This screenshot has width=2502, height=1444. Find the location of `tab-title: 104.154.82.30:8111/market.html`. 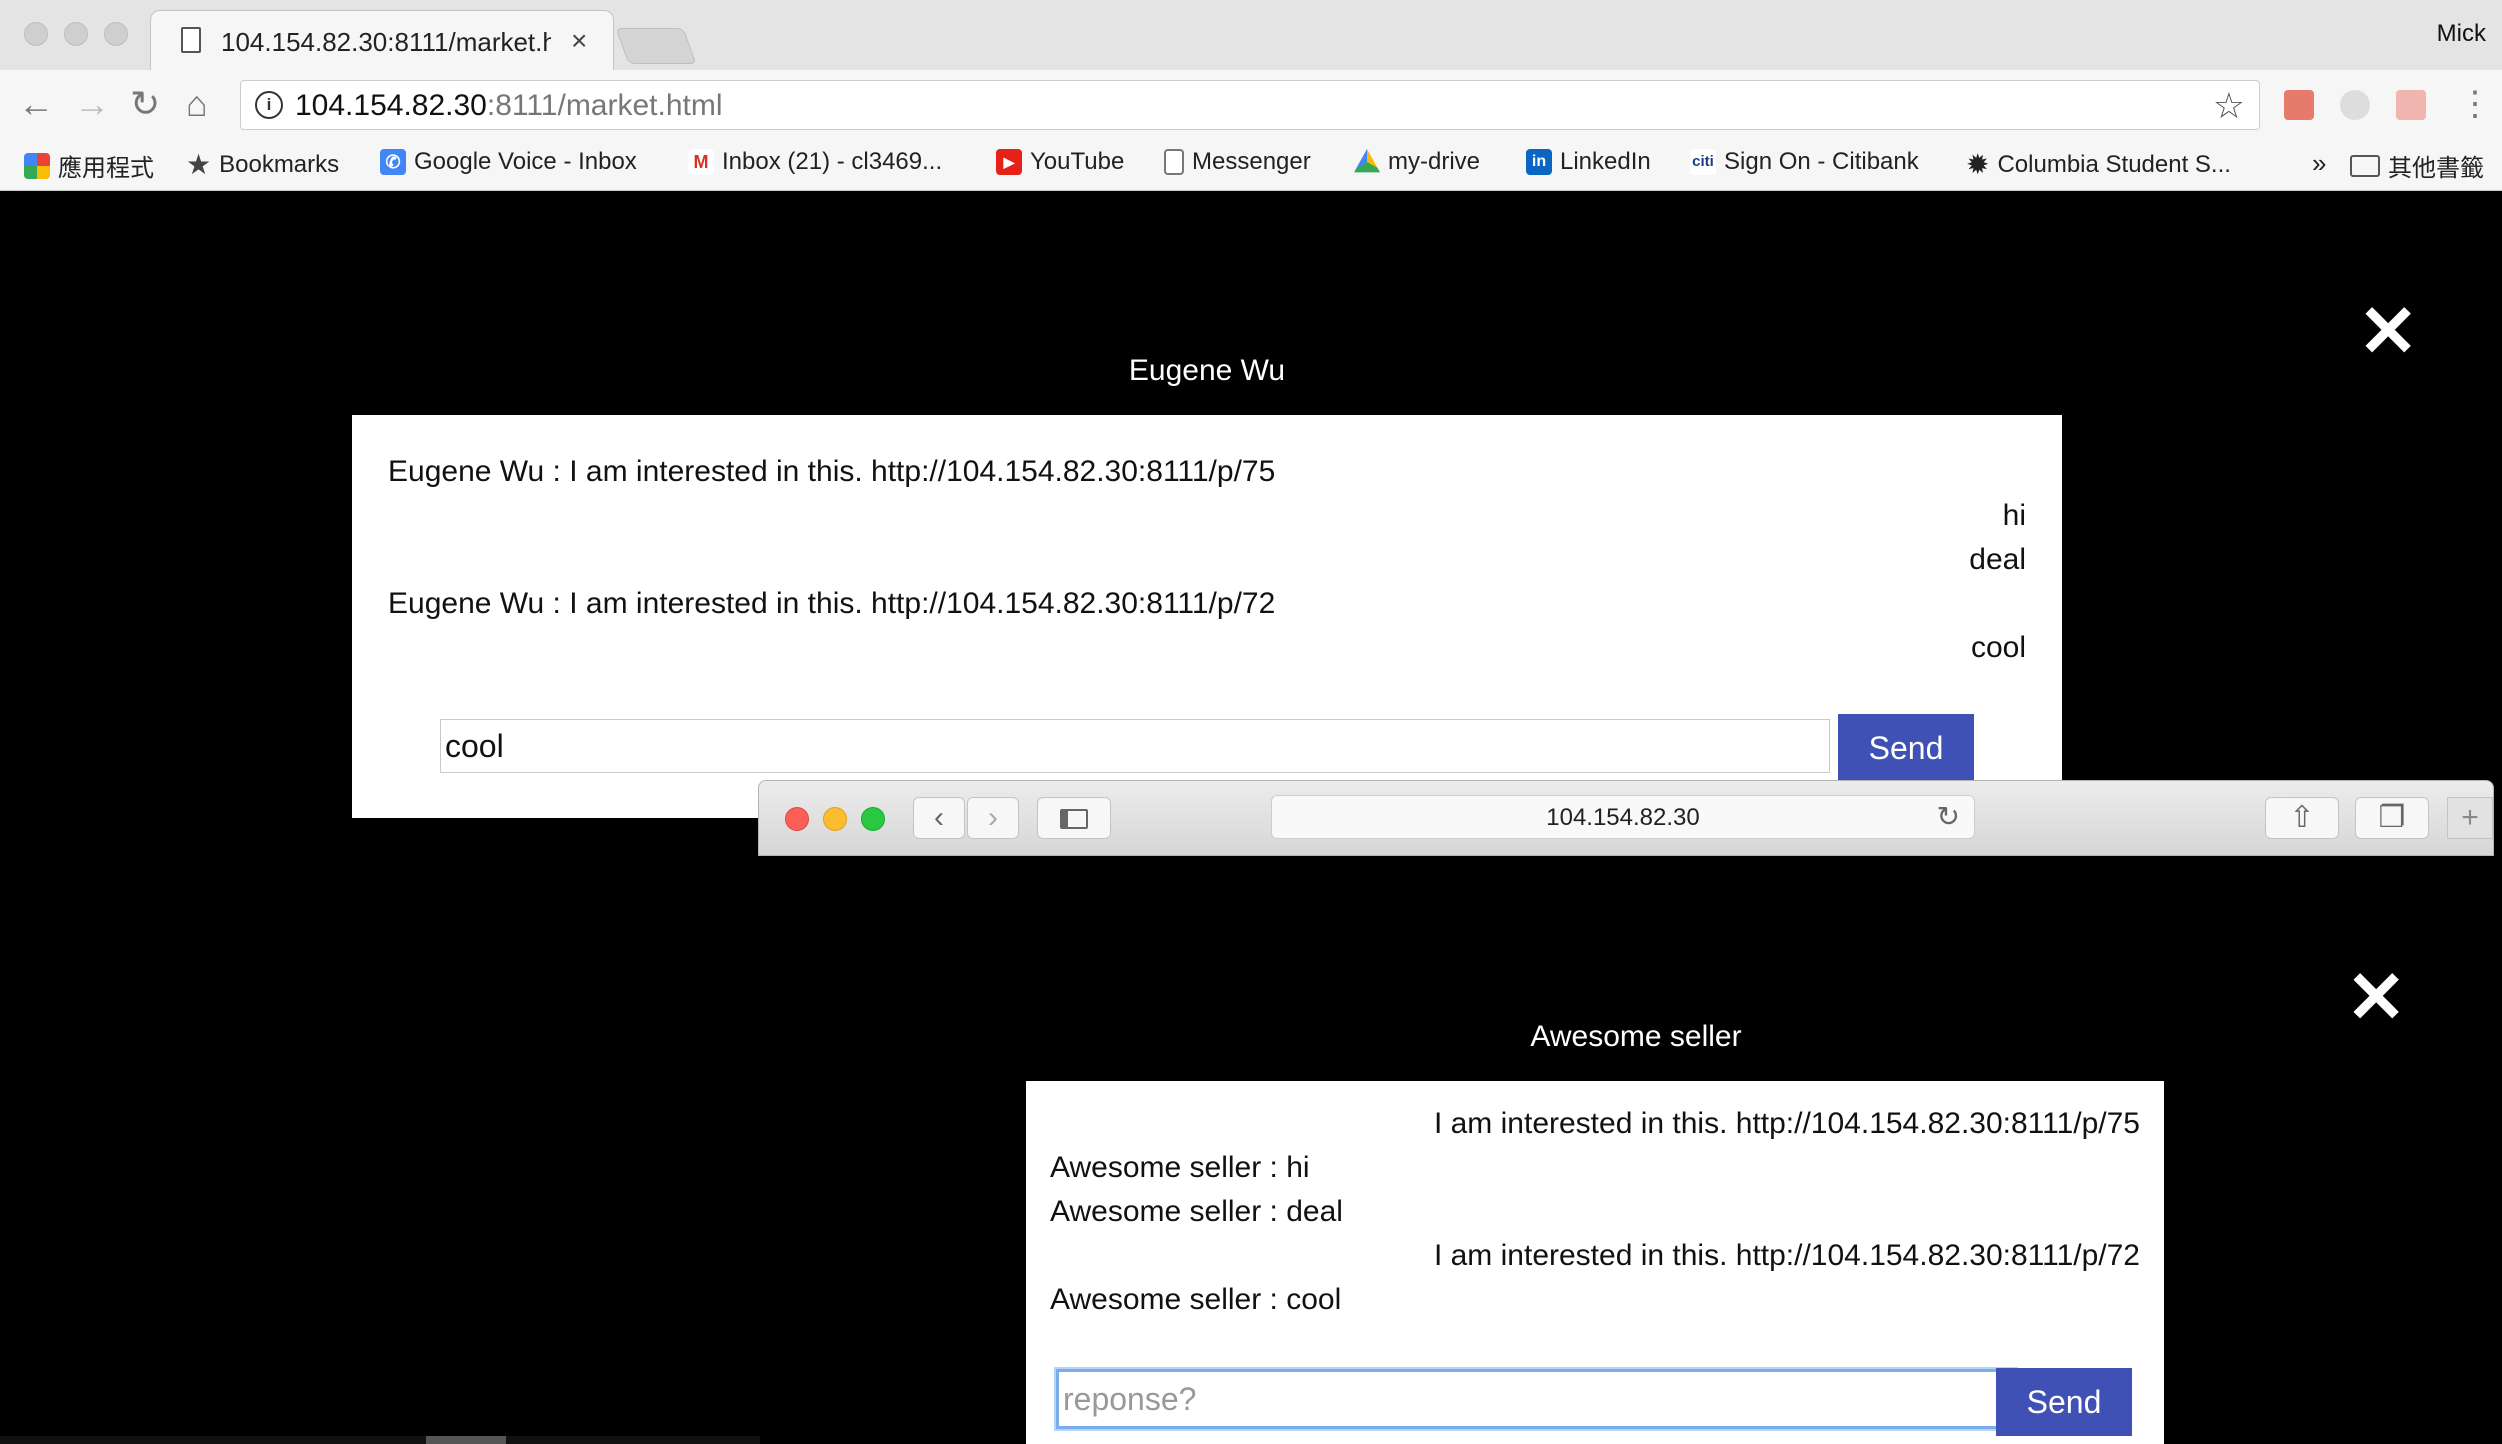

tab-title: 104.154.82.30:8111/market.html is located at coordinates (386, 42).